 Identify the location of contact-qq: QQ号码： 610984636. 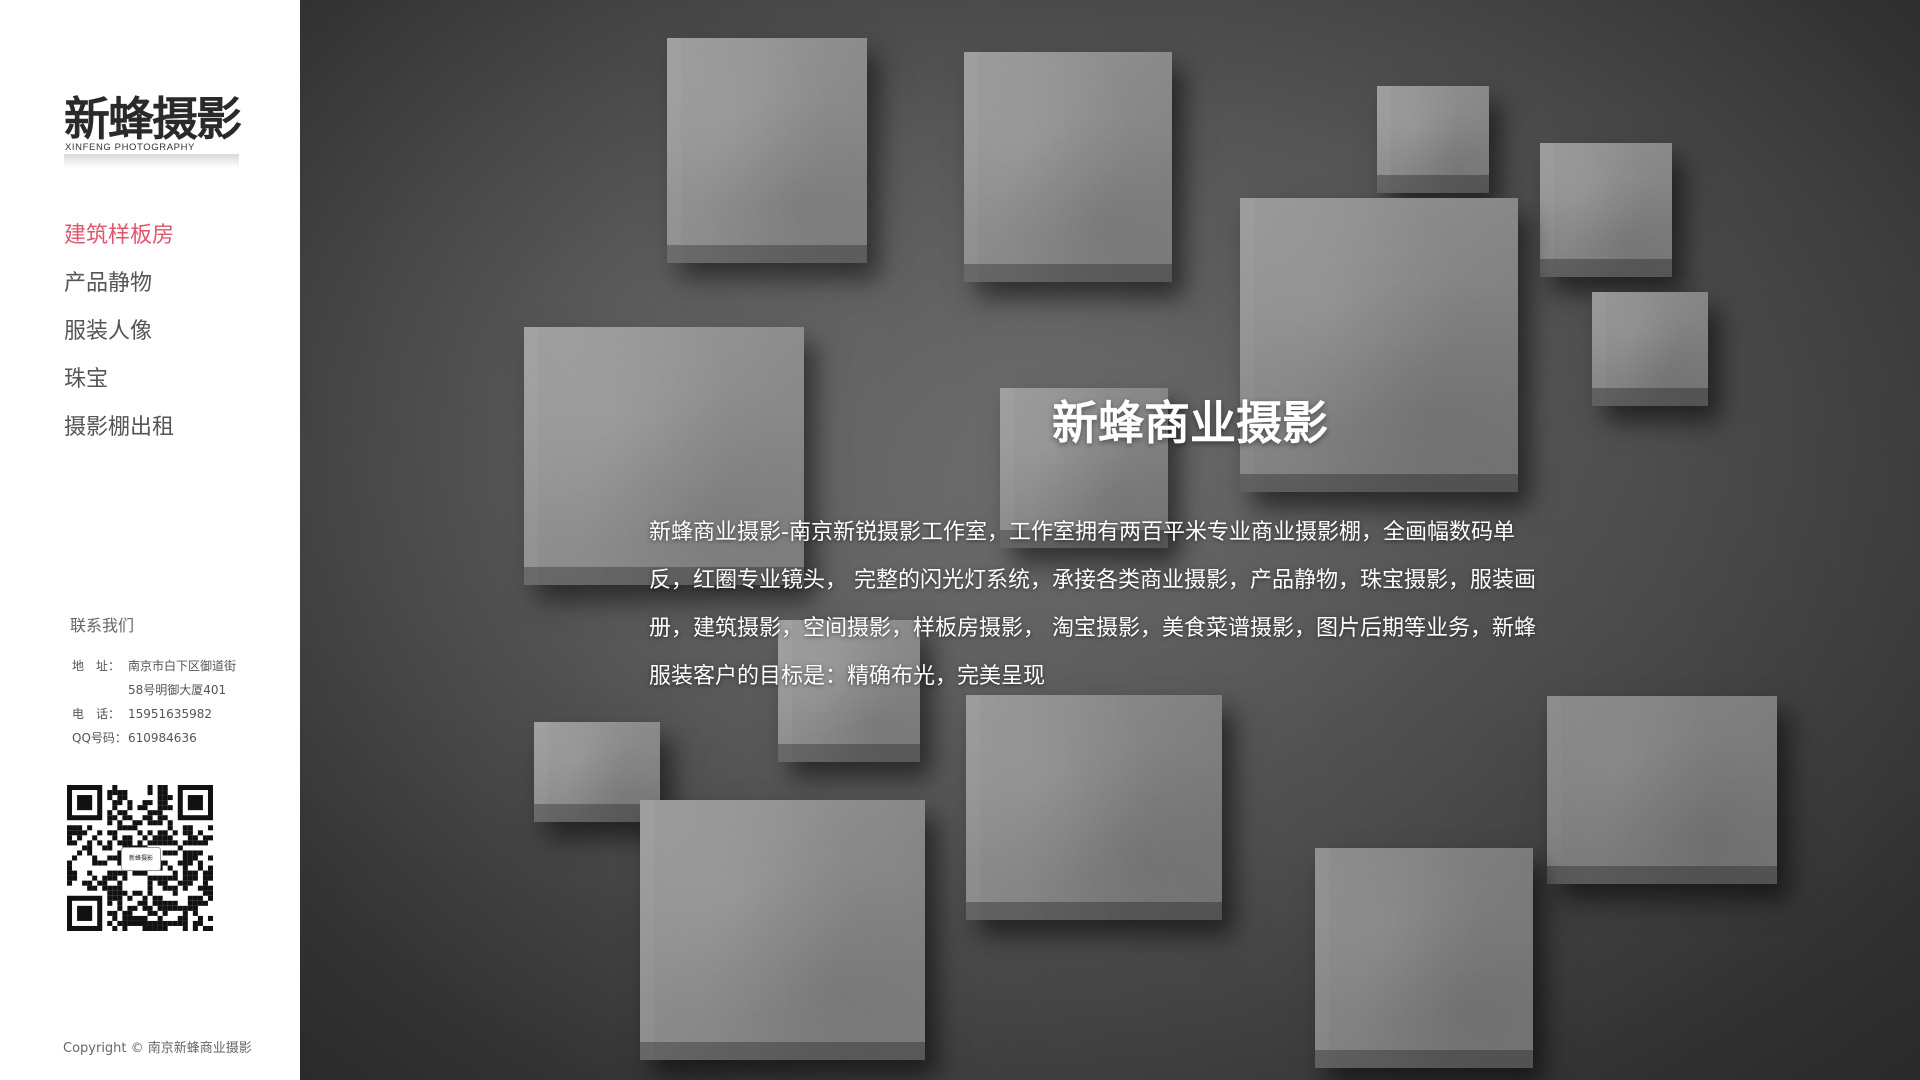
(154, 738).